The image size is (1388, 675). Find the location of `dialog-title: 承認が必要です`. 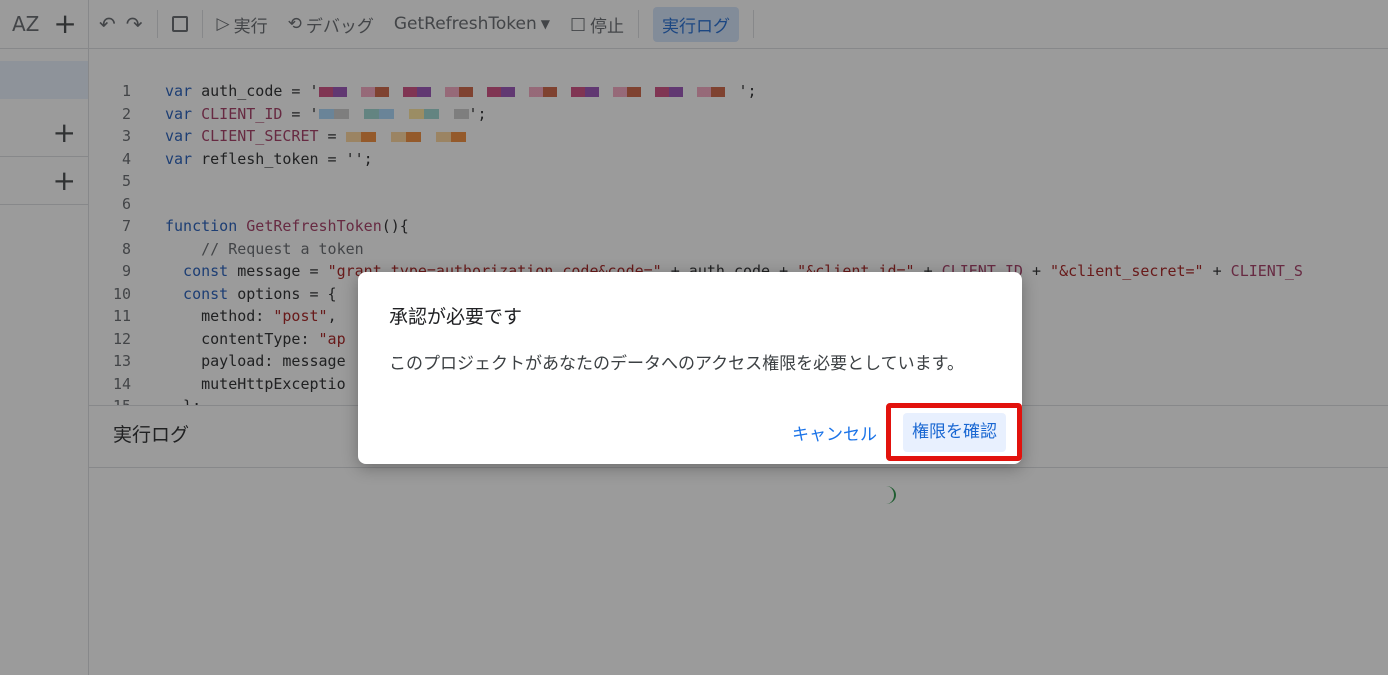

dialog-title: 承認が必要です is located at coordinates (456, 317).